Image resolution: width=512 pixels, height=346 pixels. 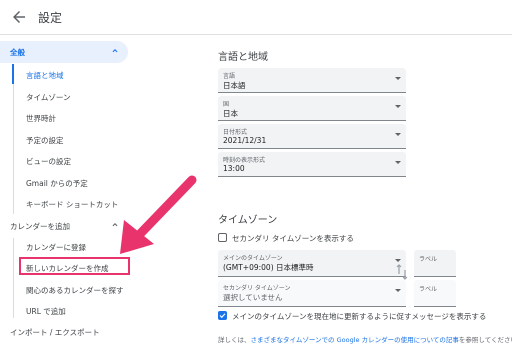 What do you see at coordinates (115, 51) in the screenshot?
I see `chevron-up-icon` at bounding box center [115, 51].